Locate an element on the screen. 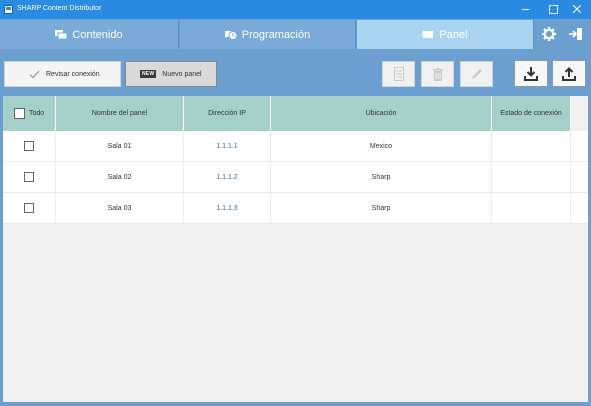 The height and width of the screenshot is (406, 591). close-button is located at coordinates (577, 9).